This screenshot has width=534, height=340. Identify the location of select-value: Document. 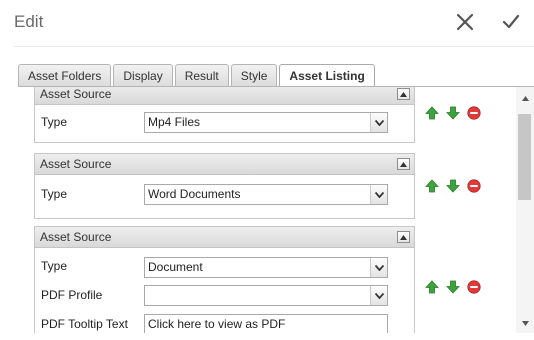
(175, 267).